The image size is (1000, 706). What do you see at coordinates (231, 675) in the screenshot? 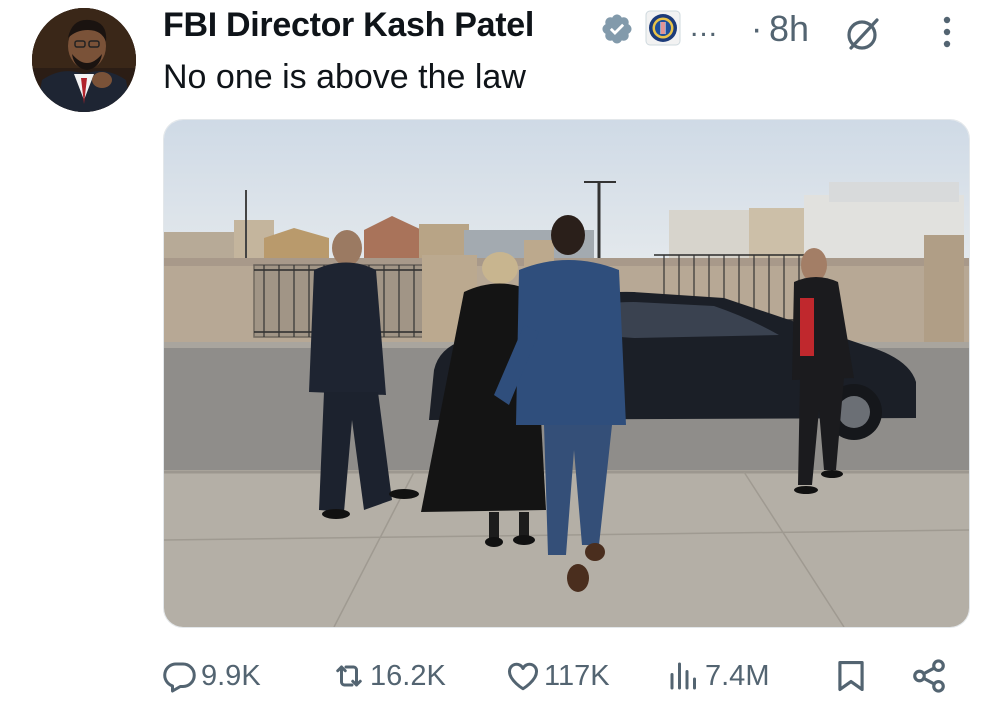
I see `reply-count: 9.9K` at bounding box center [231, 675].